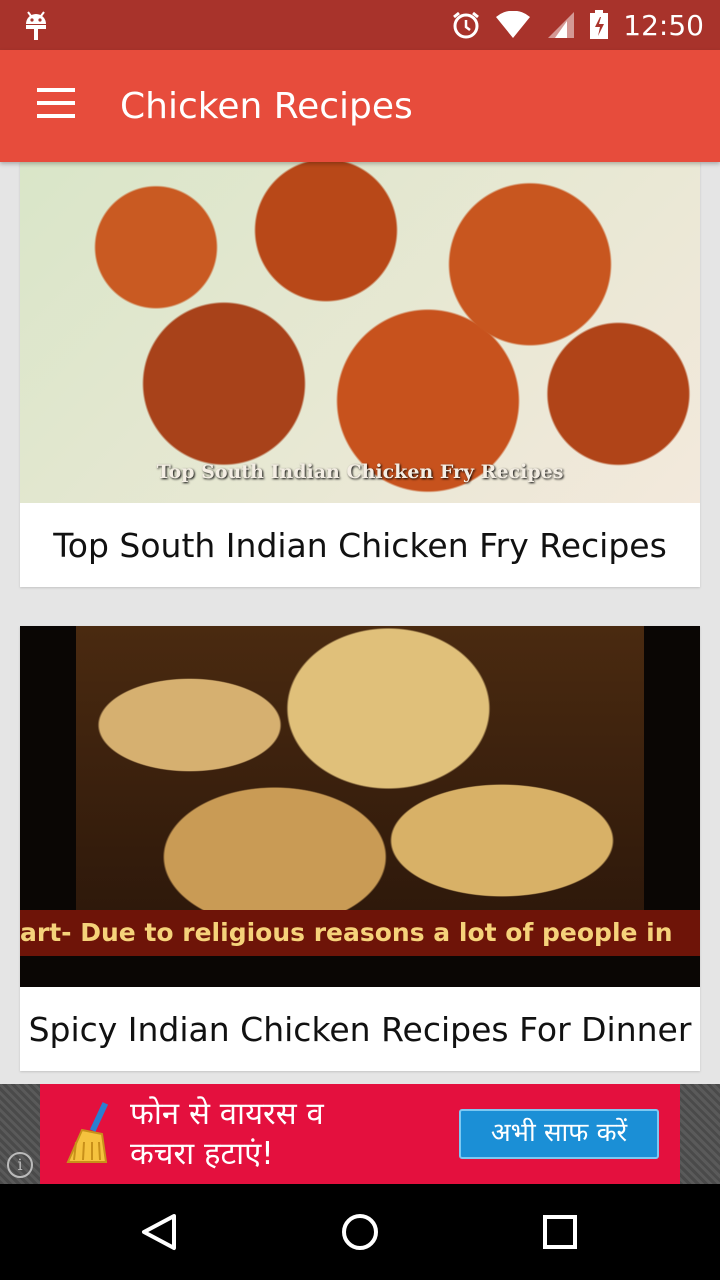  I want to click on navigation-bar, so click(360, 1232).